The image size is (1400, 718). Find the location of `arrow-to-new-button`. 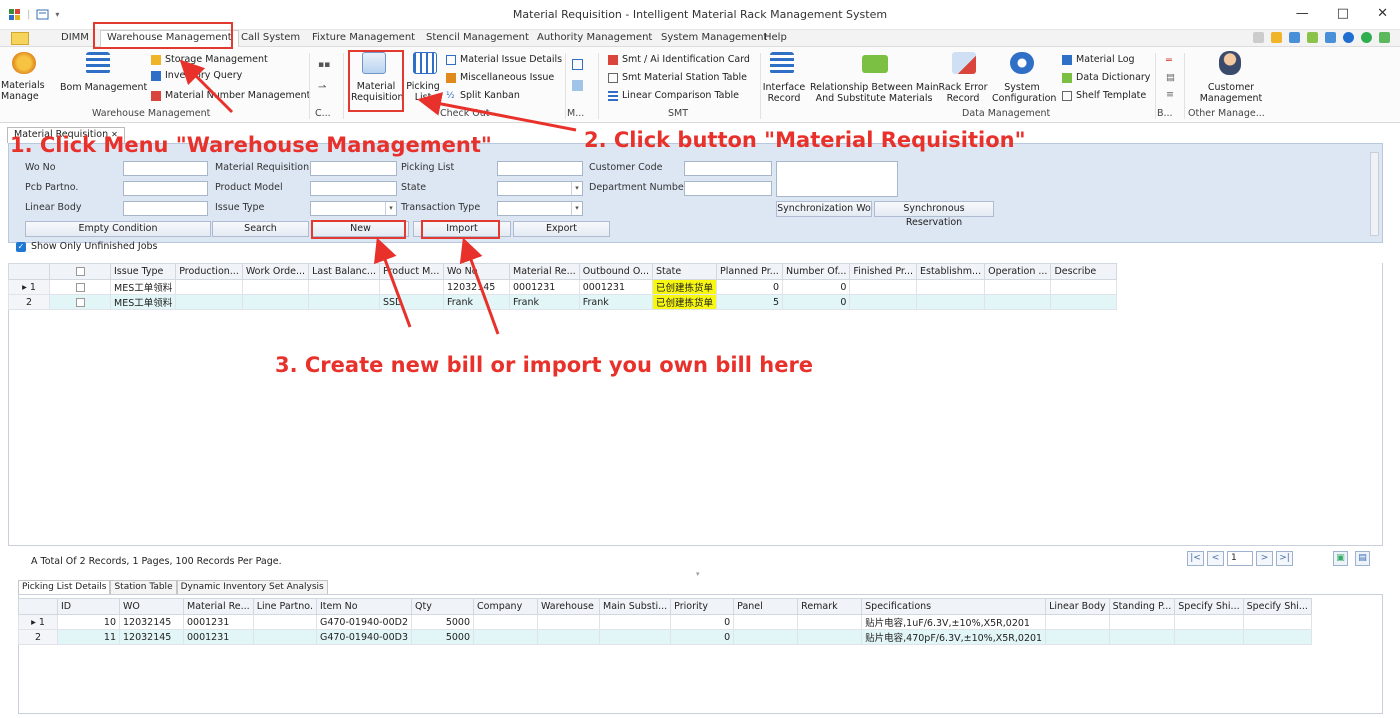

arrow-to-new-button is located at coordinates (392, 282).